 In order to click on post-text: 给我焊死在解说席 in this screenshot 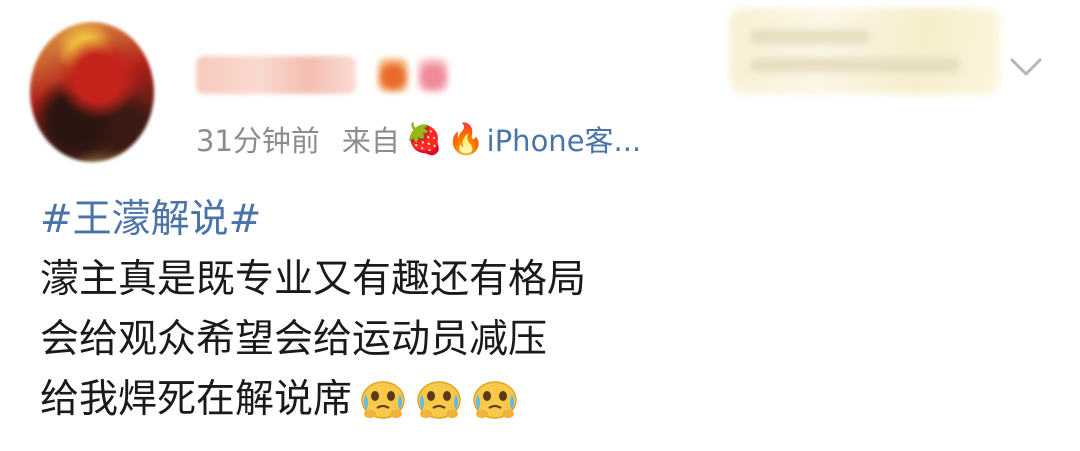, I will do `click(196, 399)`.